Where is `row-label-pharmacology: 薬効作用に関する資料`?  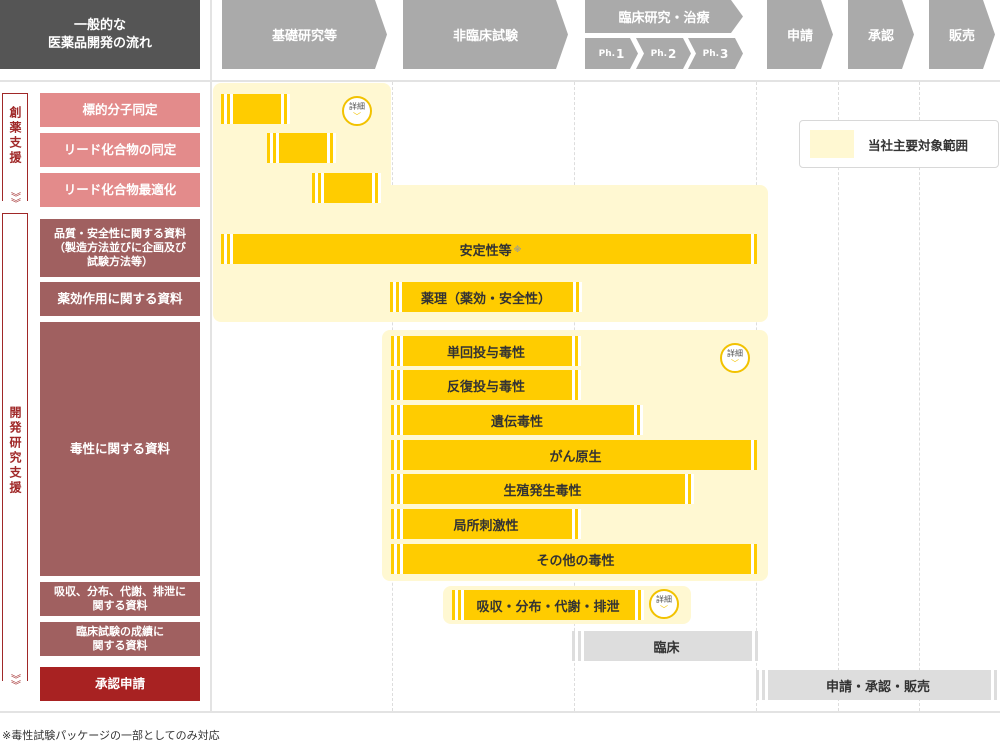
row-label-pharmacology: 薬効作用に関する資料 is located at coordinates (120, 299).